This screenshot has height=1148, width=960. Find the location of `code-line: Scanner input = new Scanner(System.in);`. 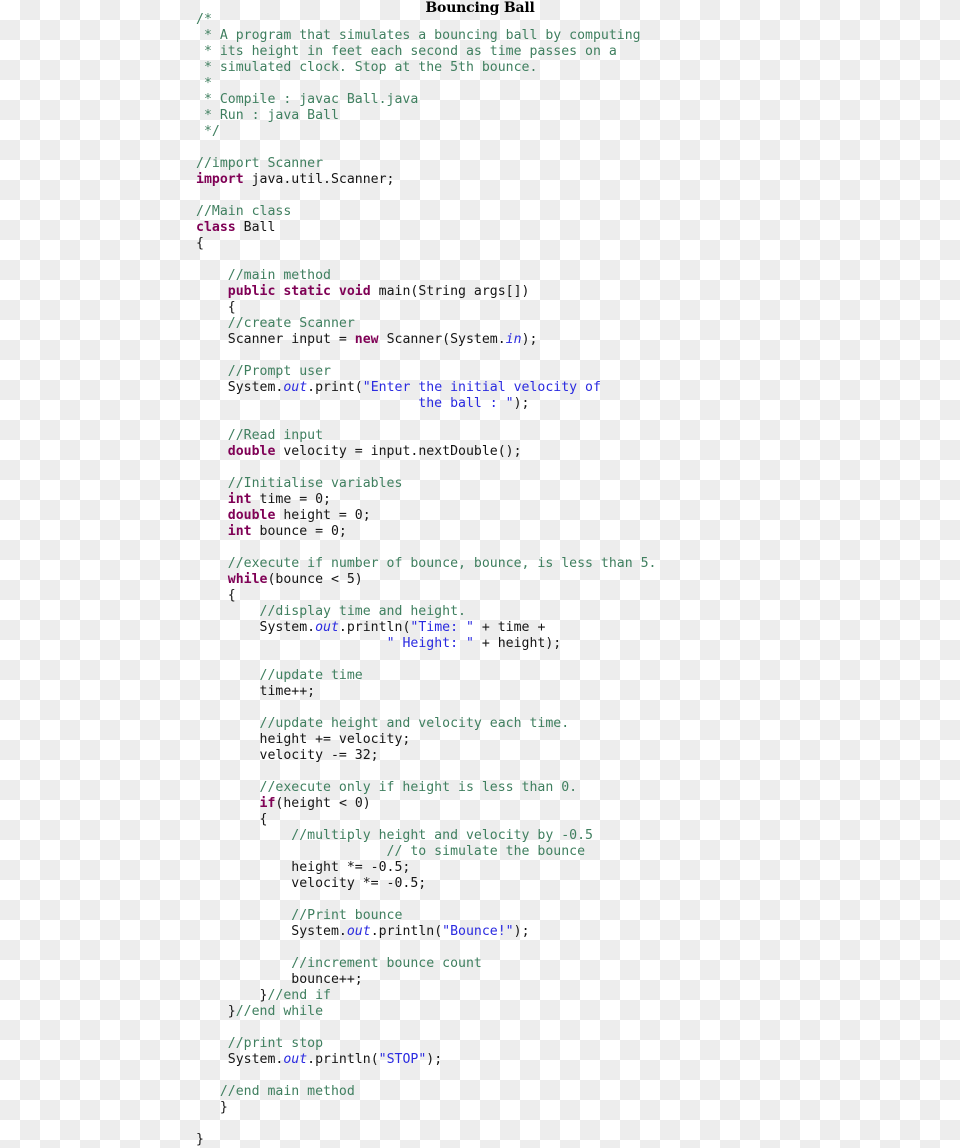

code-line: Scanner input = new Scanner(System.in); is located at coordinates (578, 340).